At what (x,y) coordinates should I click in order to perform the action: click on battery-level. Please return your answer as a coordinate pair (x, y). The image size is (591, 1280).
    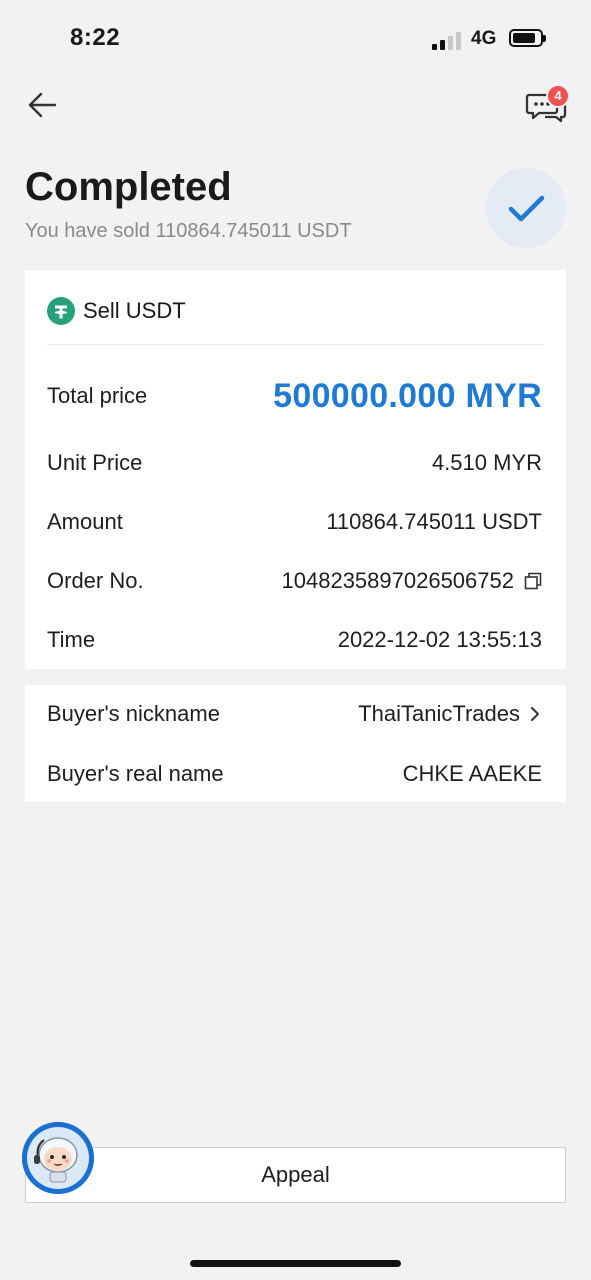
    Looking at the image, I should click on (524, 38).